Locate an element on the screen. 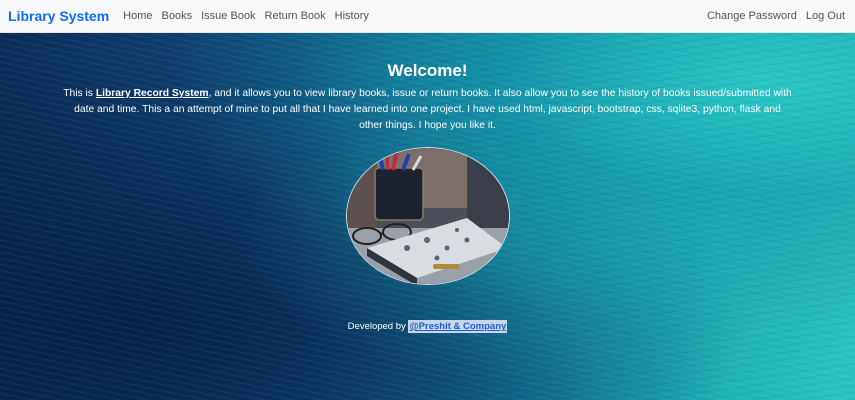  footer-prefix: Developed by is located at coordinates (378, 326).